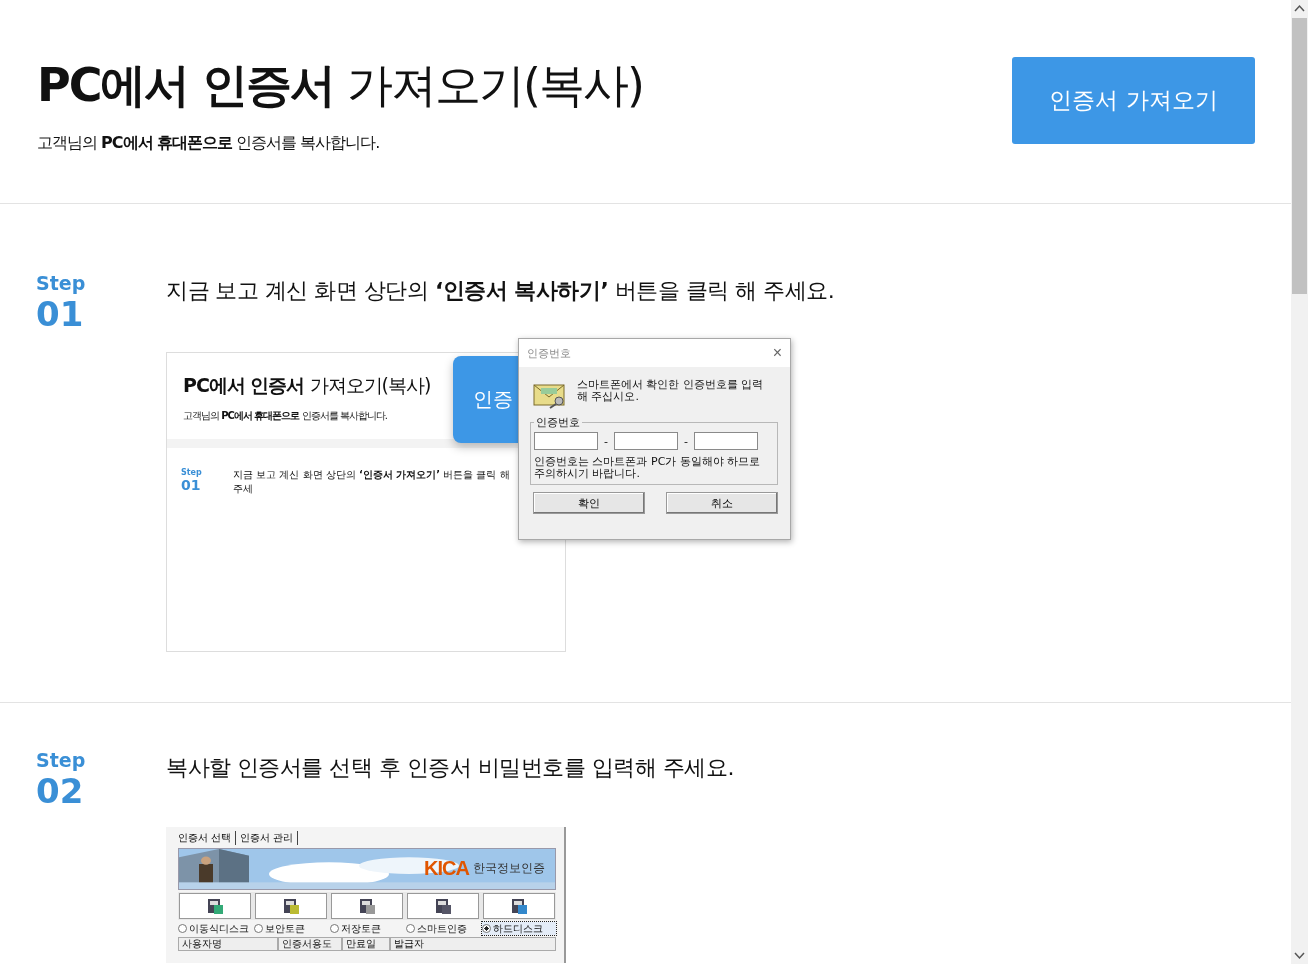 The width and height of the screenshot is (1308, 964). What do you see at coordinates (366, 944) in the screenshot?
I see `column-header: 만료일` at bounding box center [366, 944].